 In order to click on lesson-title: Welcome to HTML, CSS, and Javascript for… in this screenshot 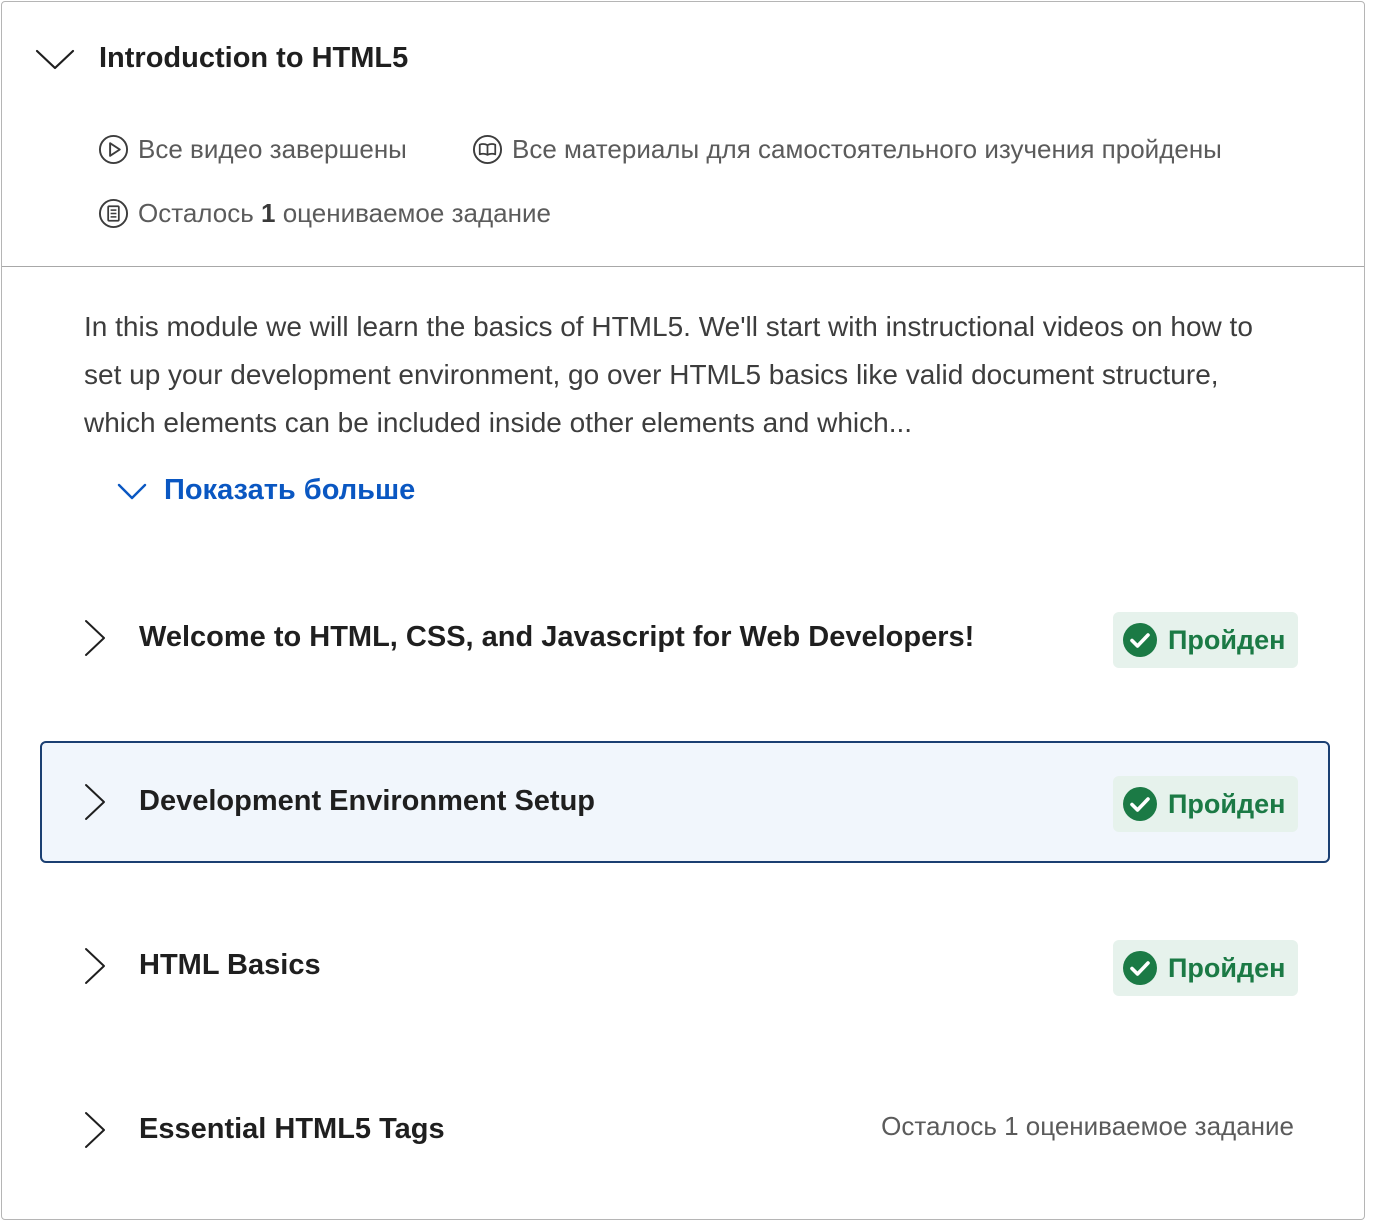, I will do `click(557, 637)`.